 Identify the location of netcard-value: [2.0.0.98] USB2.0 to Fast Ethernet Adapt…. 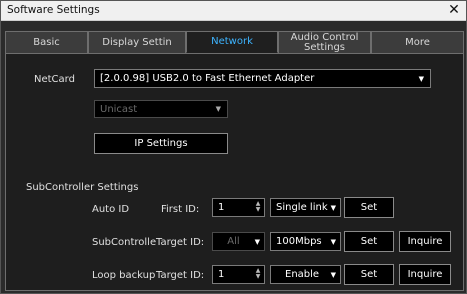
(207, 78).